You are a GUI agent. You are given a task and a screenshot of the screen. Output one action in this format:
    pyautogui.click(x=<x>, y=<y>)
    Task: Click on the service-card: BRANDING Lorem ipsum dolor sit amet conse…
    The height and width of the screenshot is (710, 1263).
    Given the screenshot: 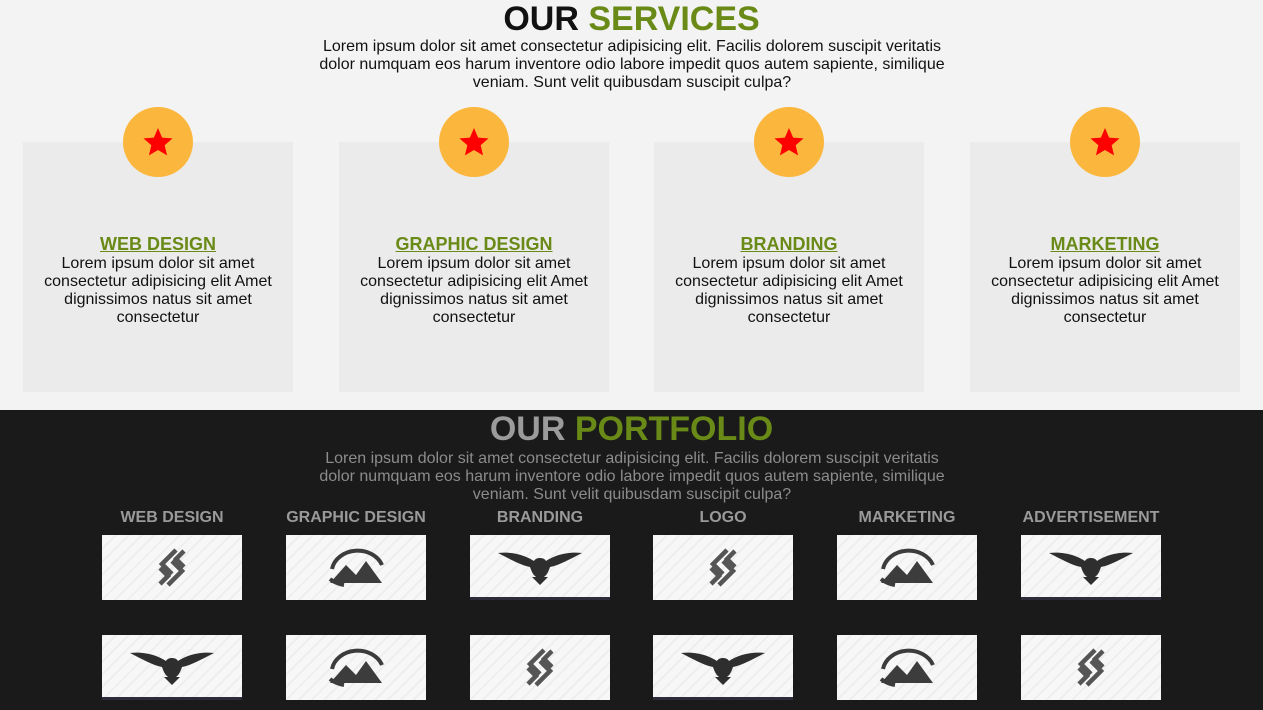 What is the action you would take?
    pyautogui.click(x=789, y=267)
    